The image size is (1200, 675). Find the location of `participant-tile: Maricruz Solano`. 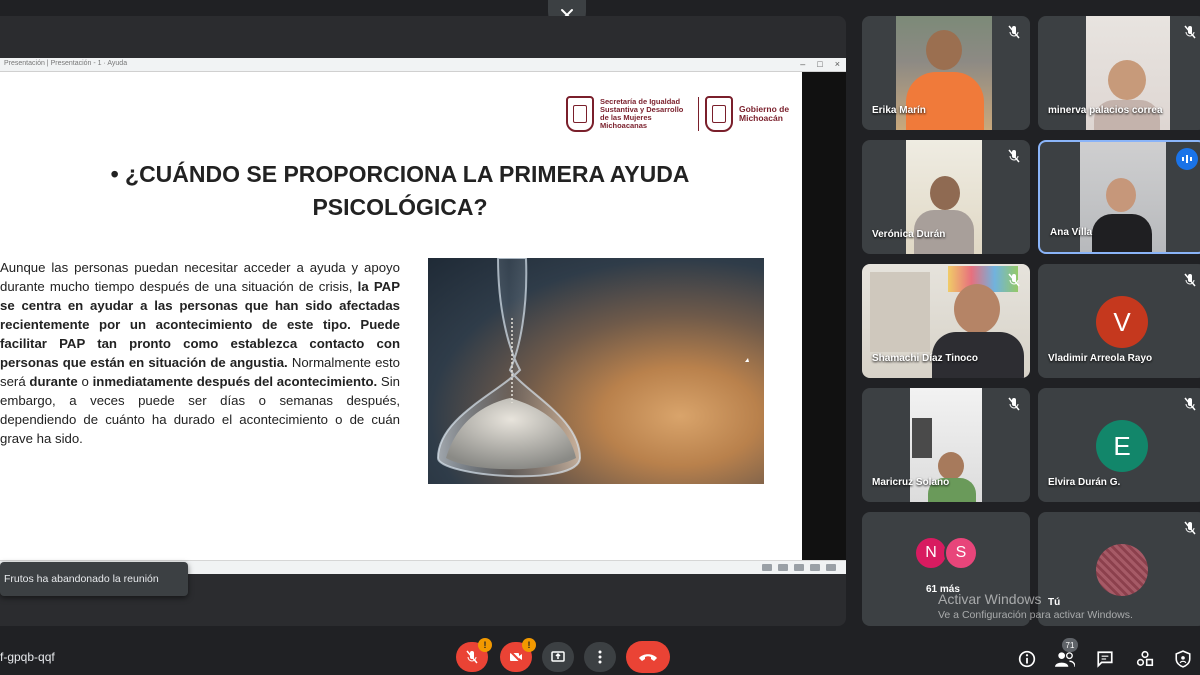

participant-tile: Maricruz Solano is located at coordinates (946, 445).